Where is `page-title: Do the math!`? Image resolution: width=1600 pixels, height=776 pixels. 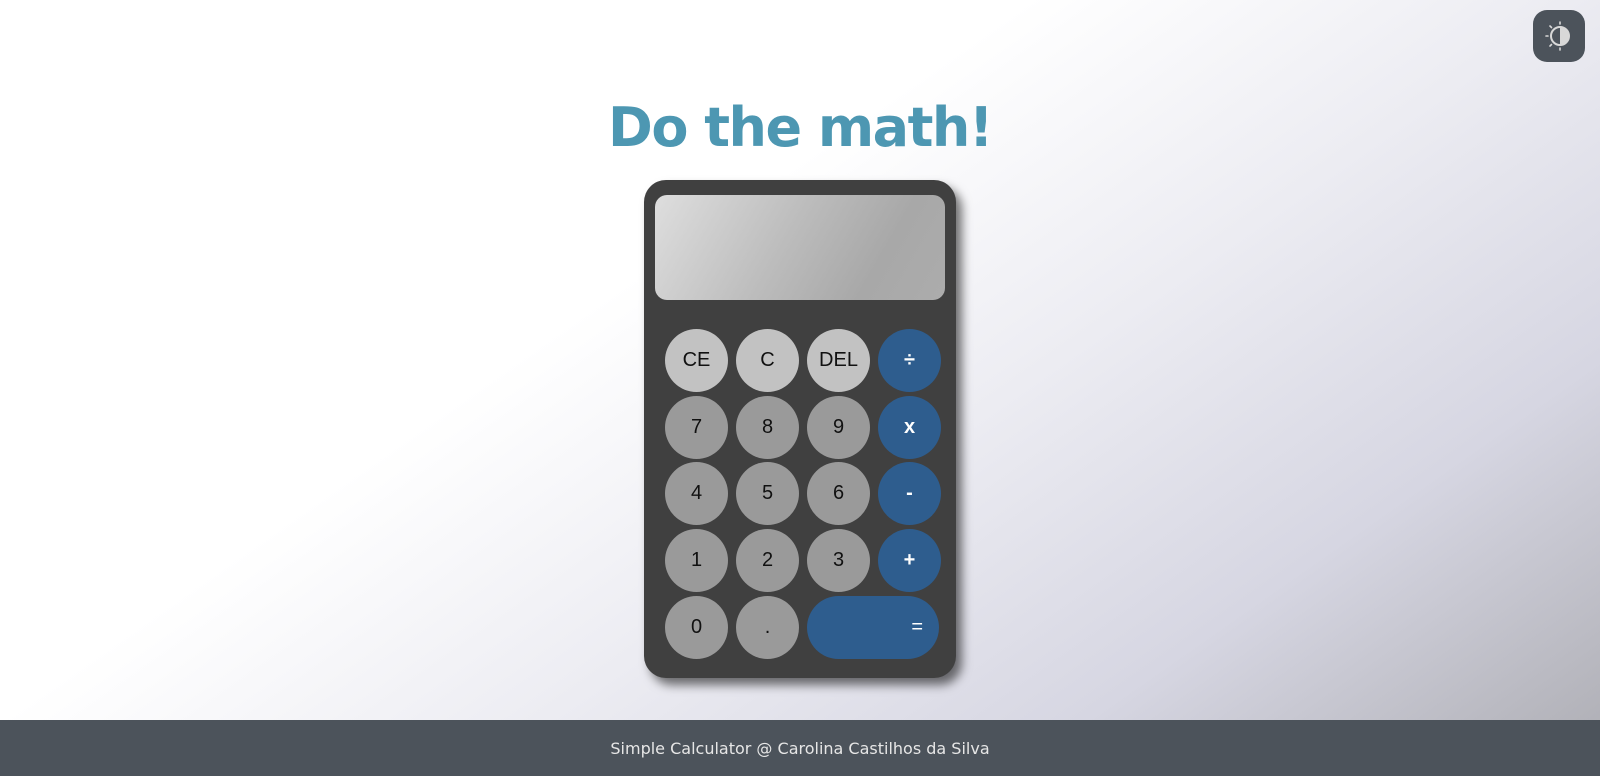 page-title: Do the math! is located at coordinates (801, 127).